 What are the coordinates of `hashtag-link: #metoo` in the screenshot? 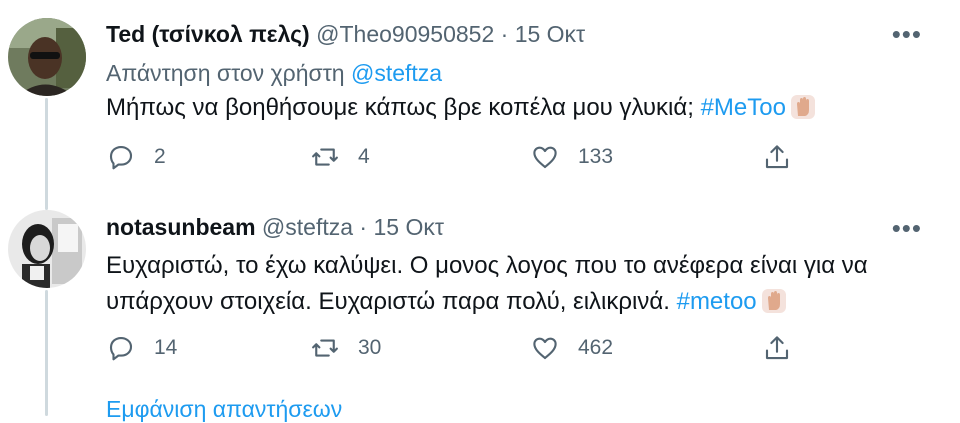 It's located at (717, 301).